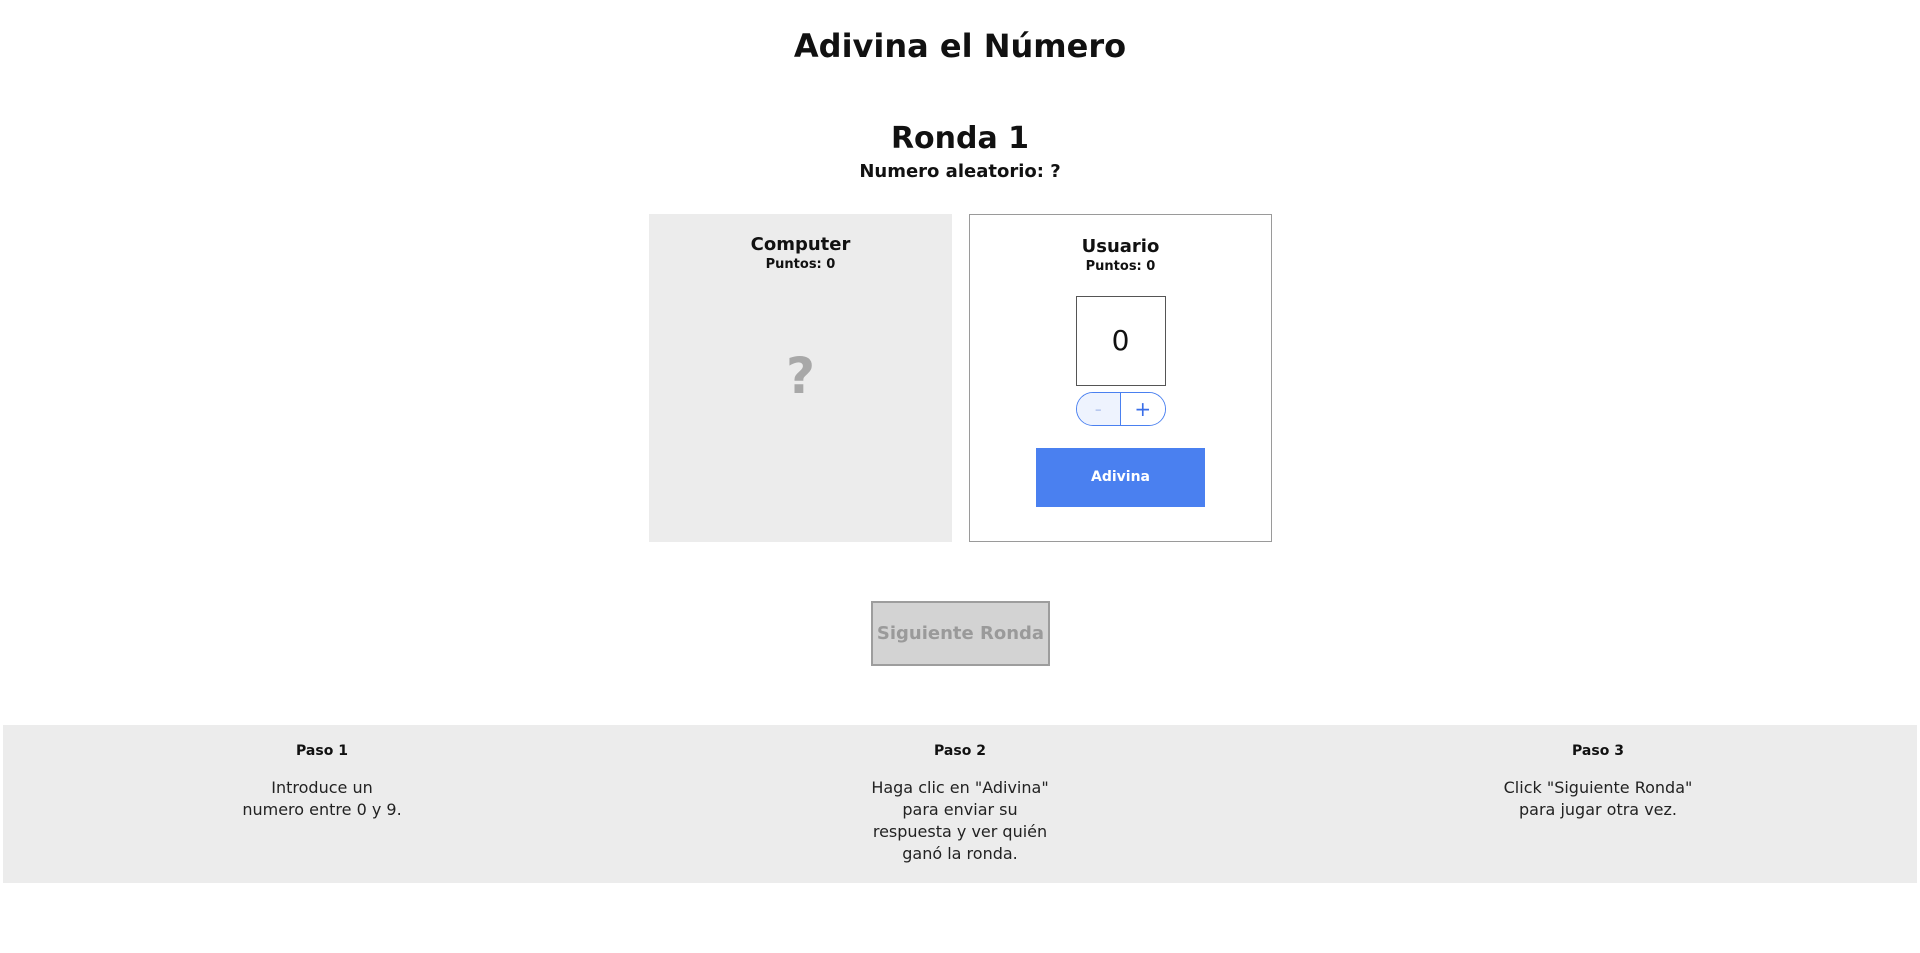 Image resolution: width=1920 pixels, height=953 pixels. I want to click on guess-stepper: - +, so click(1120, 409).